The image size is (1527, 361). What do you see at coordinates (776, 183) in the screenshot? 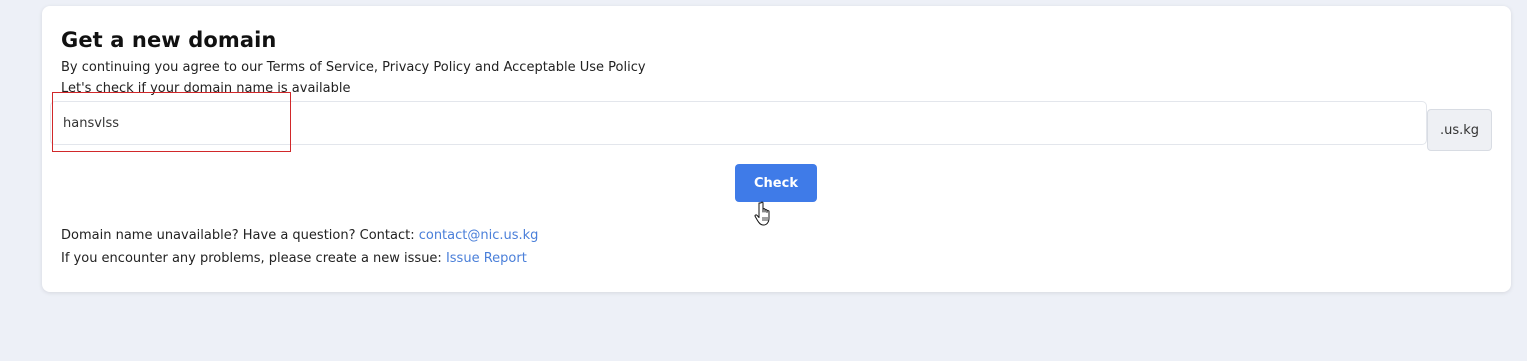
I see `check-button: Check` at bounding box center [776, 183].